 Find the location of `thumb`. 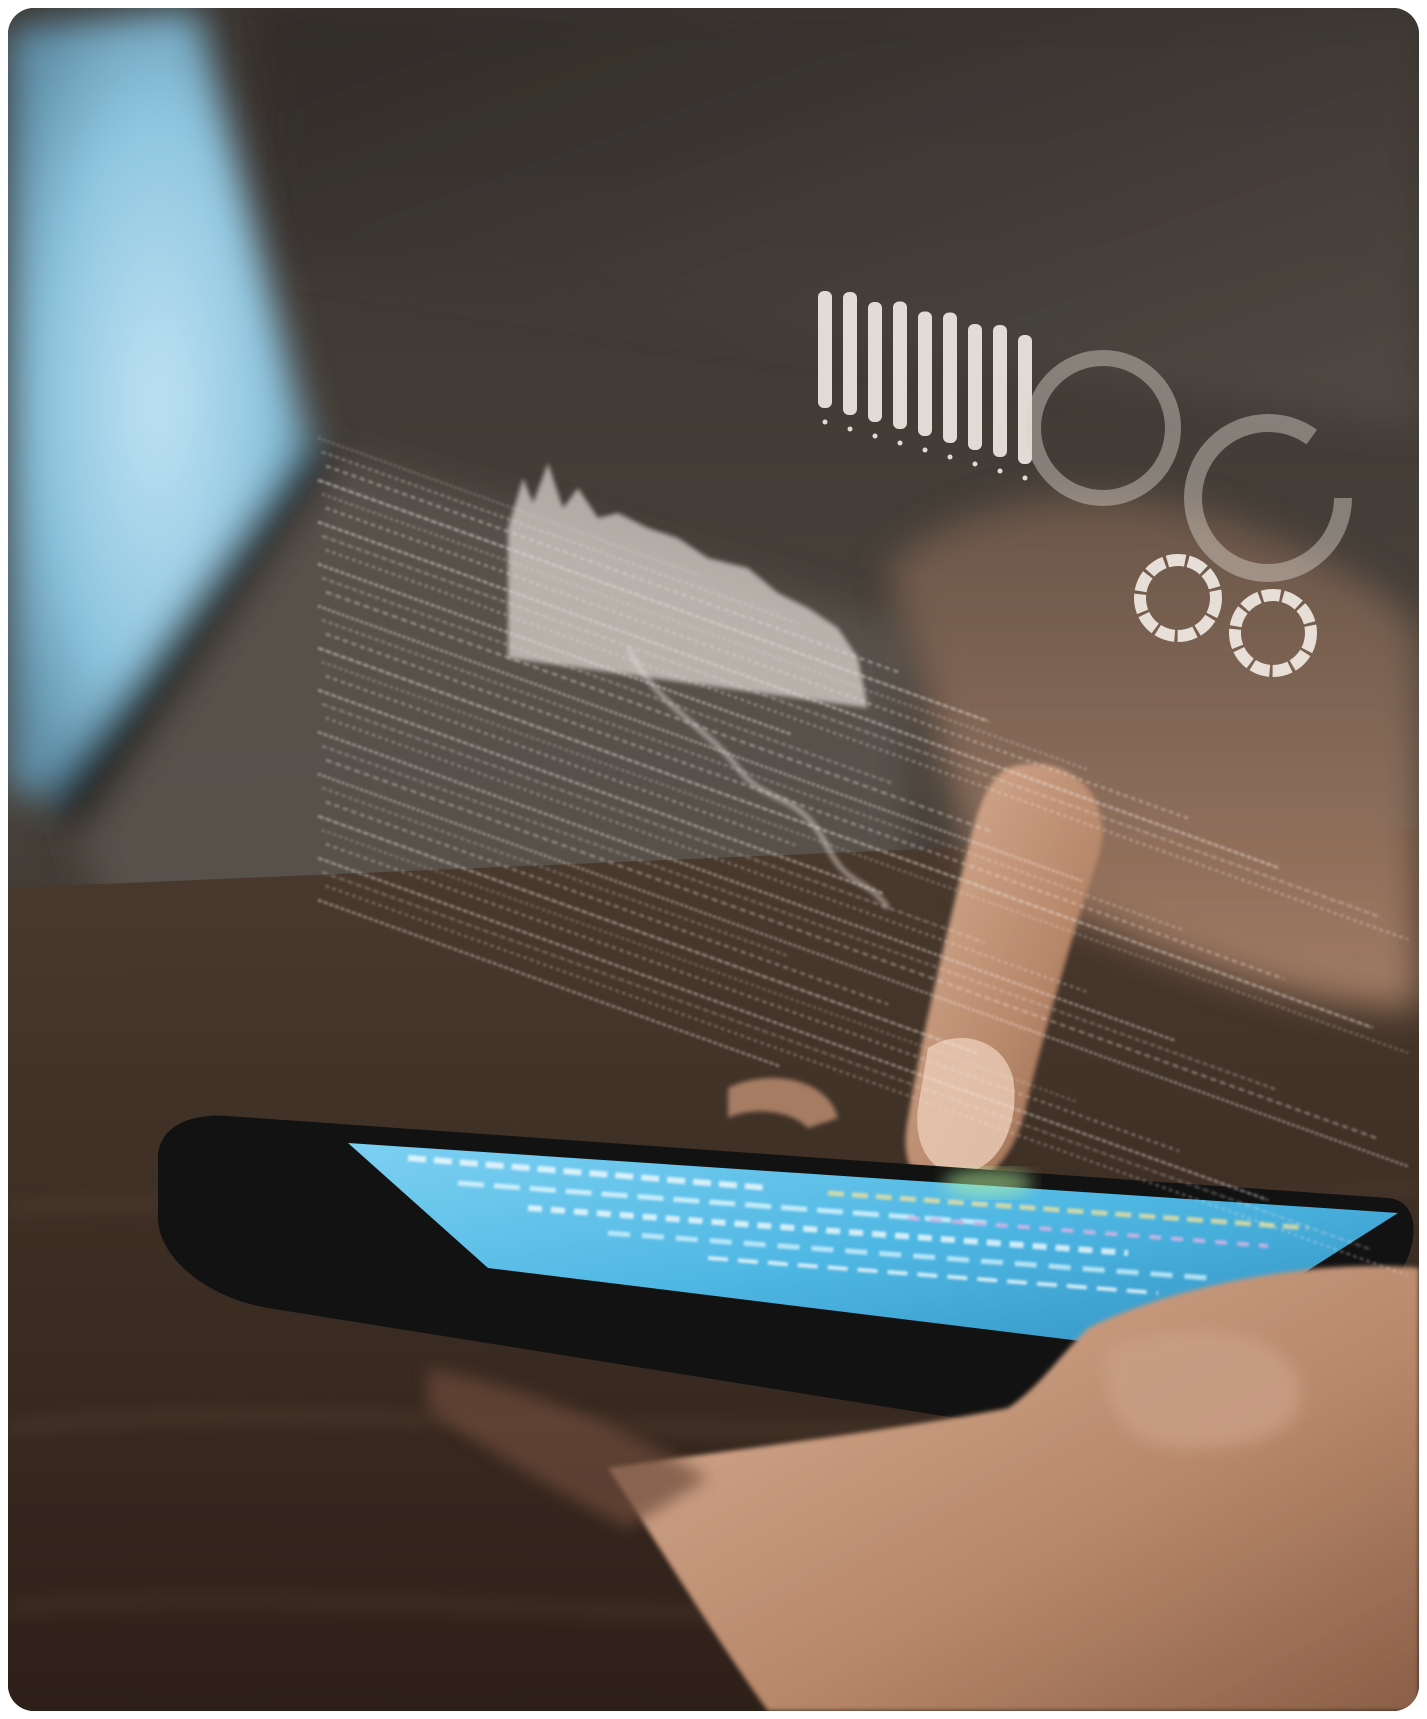

thumb is located at coordinates (1203, 1389).